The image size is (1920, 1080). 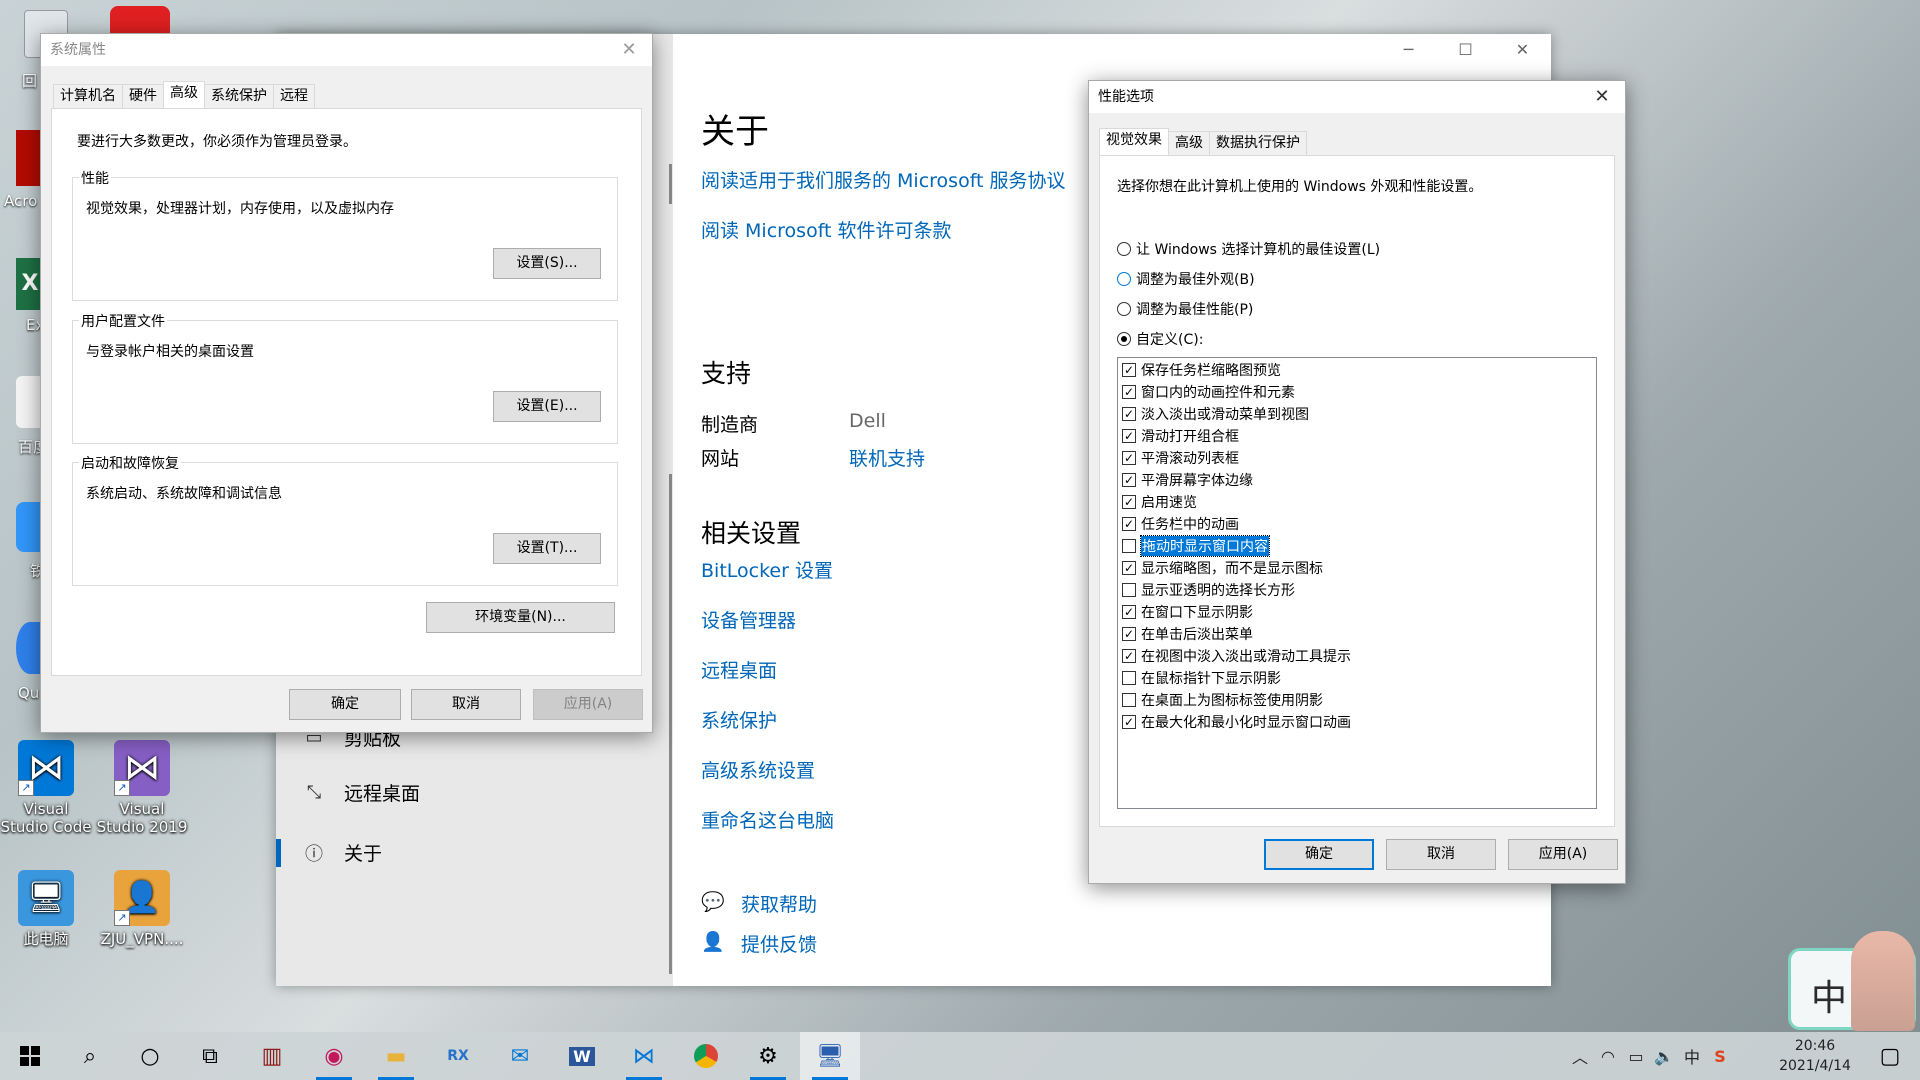 I want to click on taskbar-app-rx: RX, so click(x=458, y=1056).